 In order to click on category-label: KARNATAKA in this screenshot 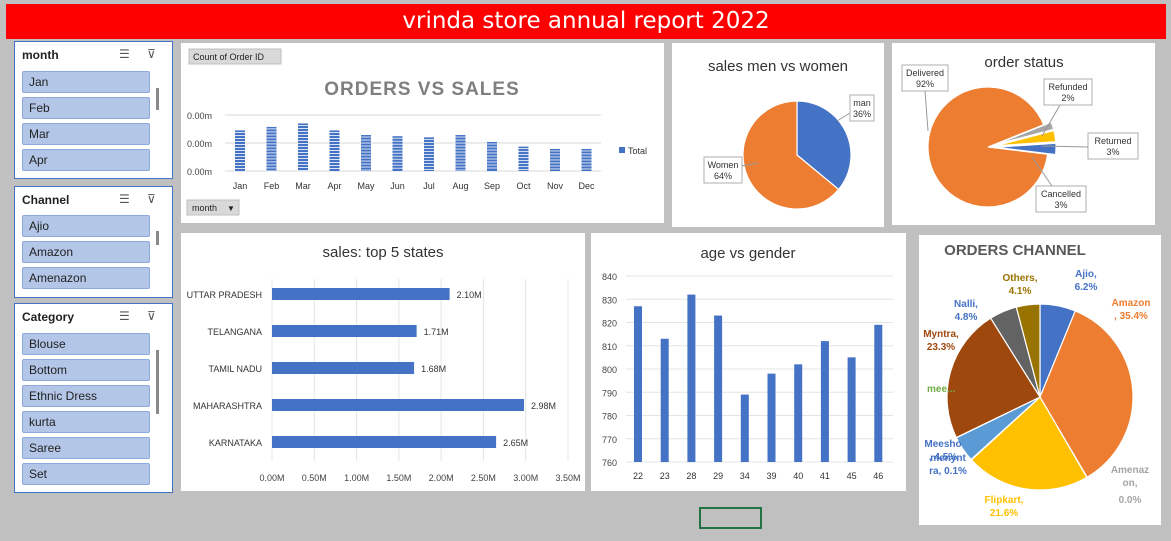, I will do `click(235, 443)`.